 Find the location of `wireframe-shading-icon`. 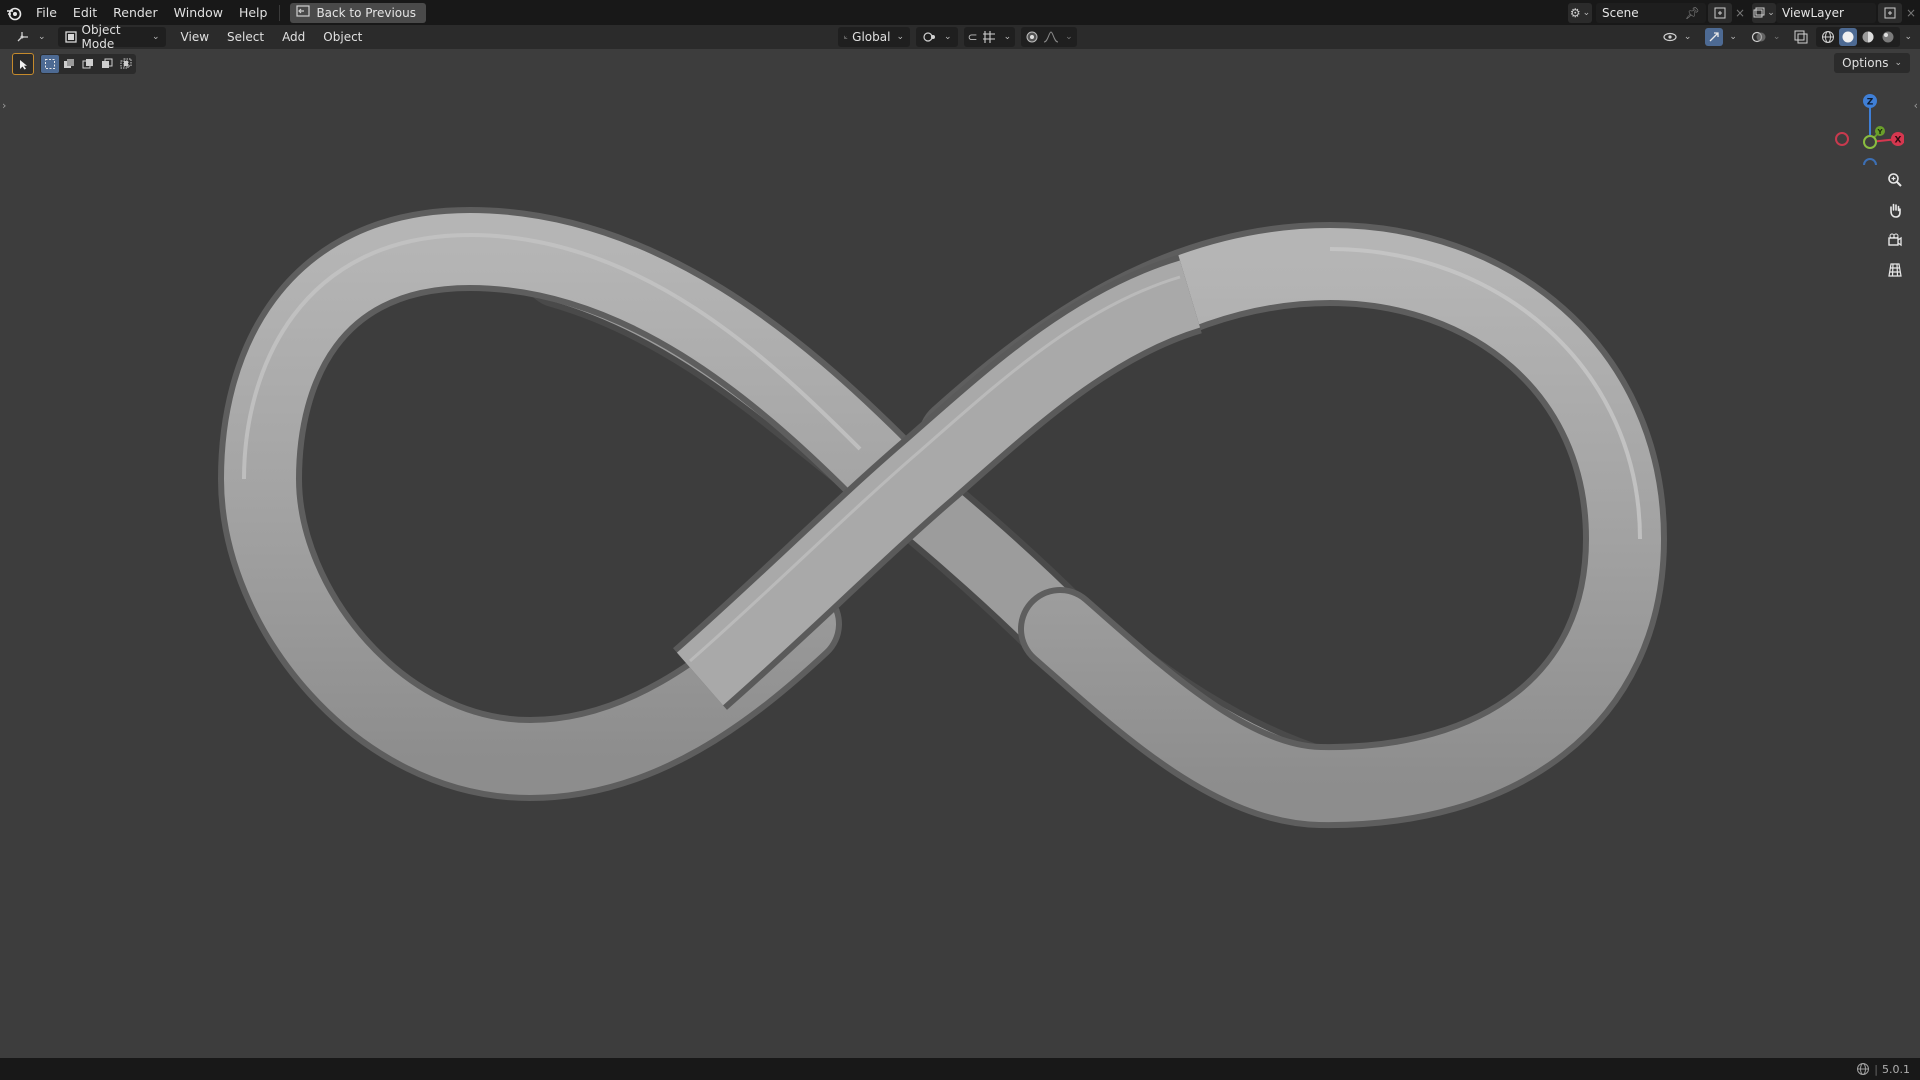

wireframe-shading-icon is located at coordinates (1828, 37).